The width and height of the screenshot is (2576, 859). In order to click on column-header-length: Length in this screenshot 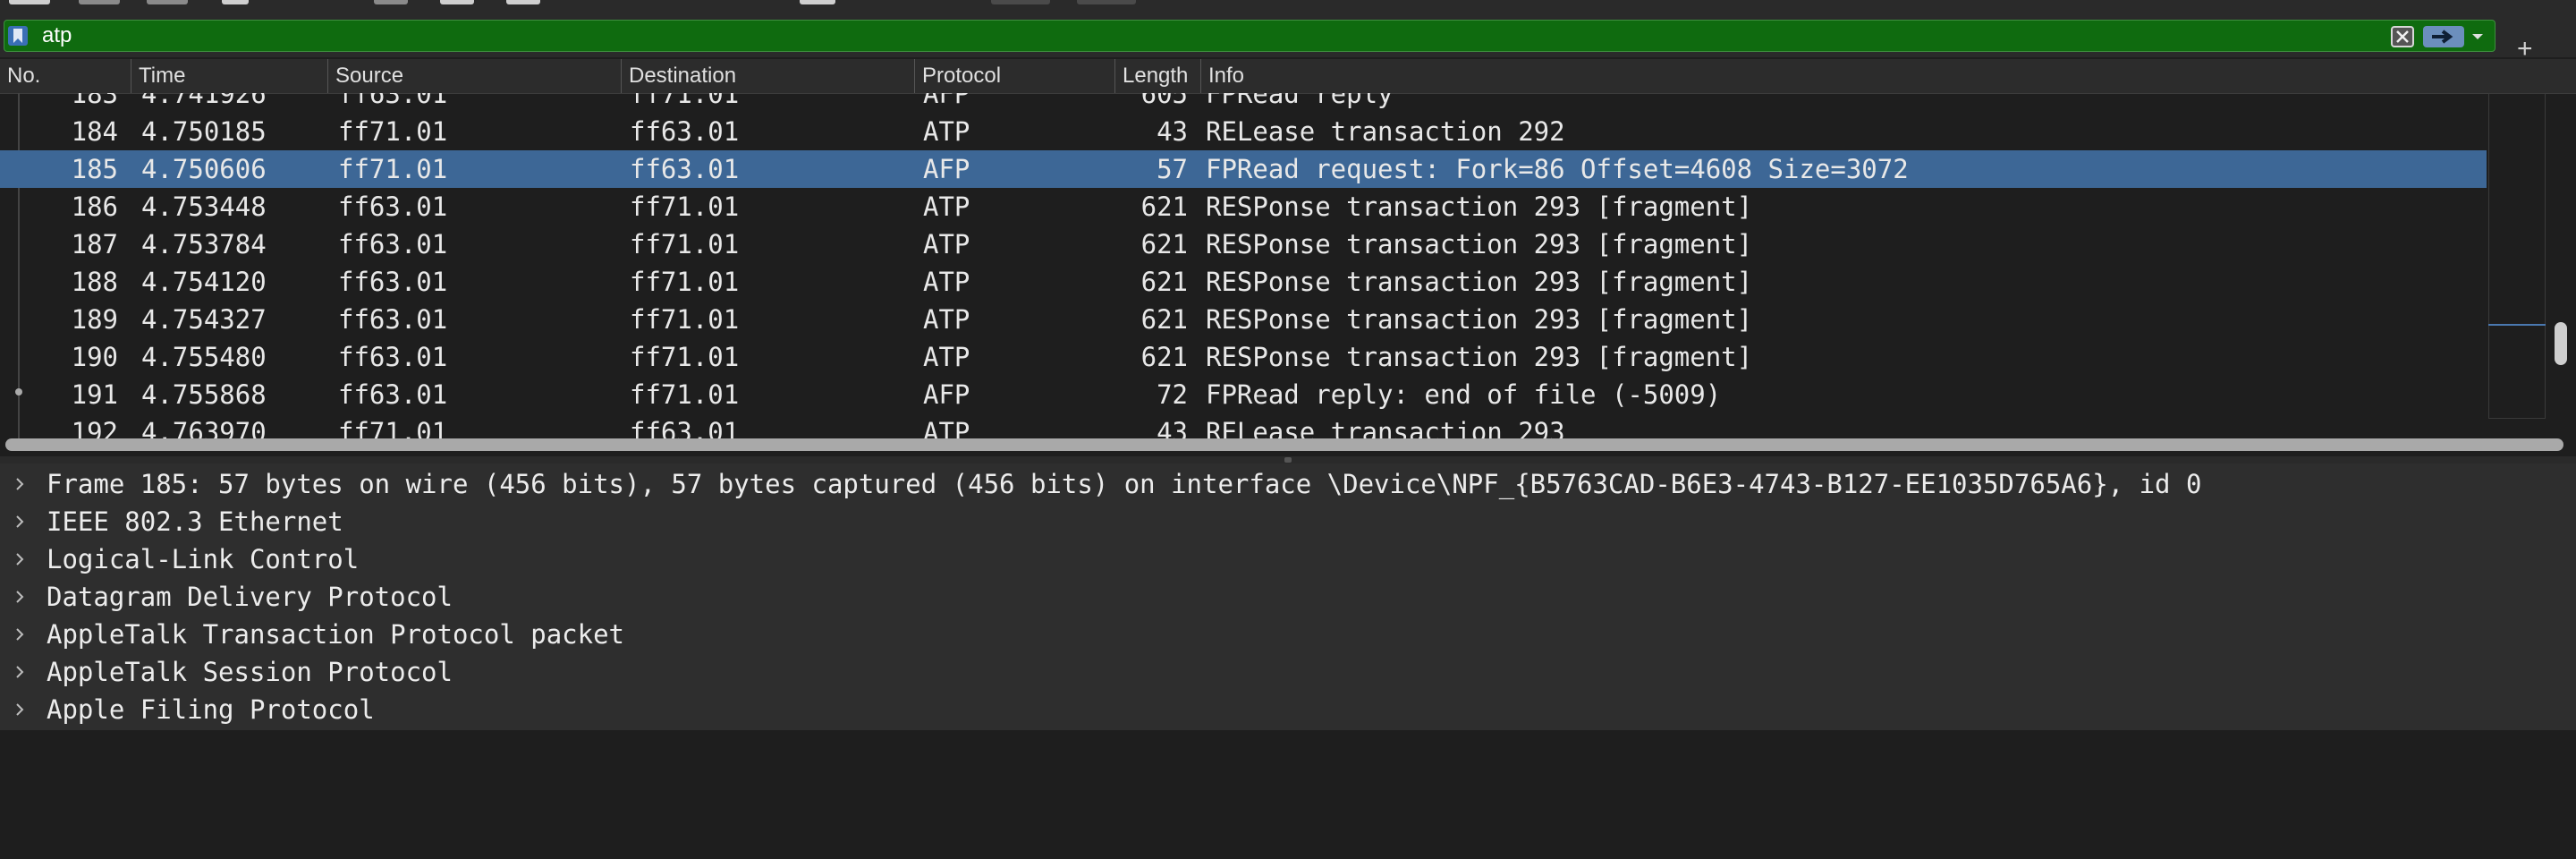, I will do `click(1157, 76)`.